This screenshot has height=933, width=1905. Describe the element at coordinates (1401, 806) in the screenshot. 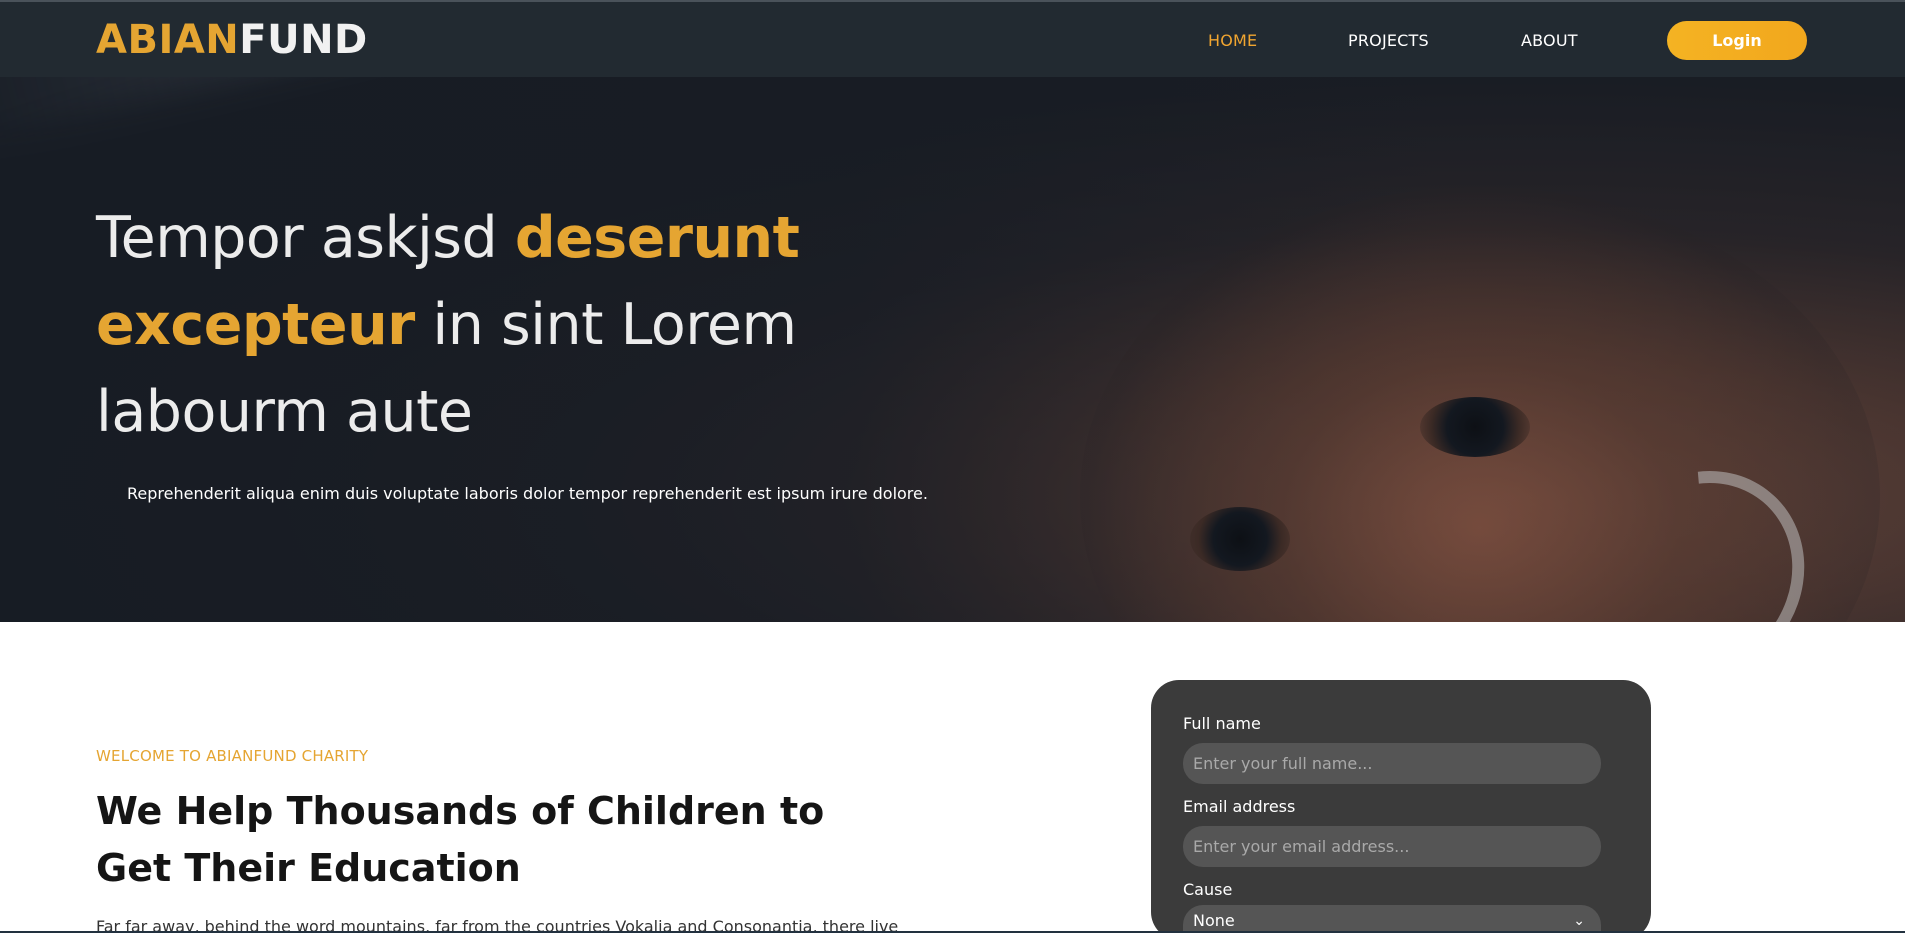

I see `donation-form: Full name Email address Cause None ⌄` at that location.